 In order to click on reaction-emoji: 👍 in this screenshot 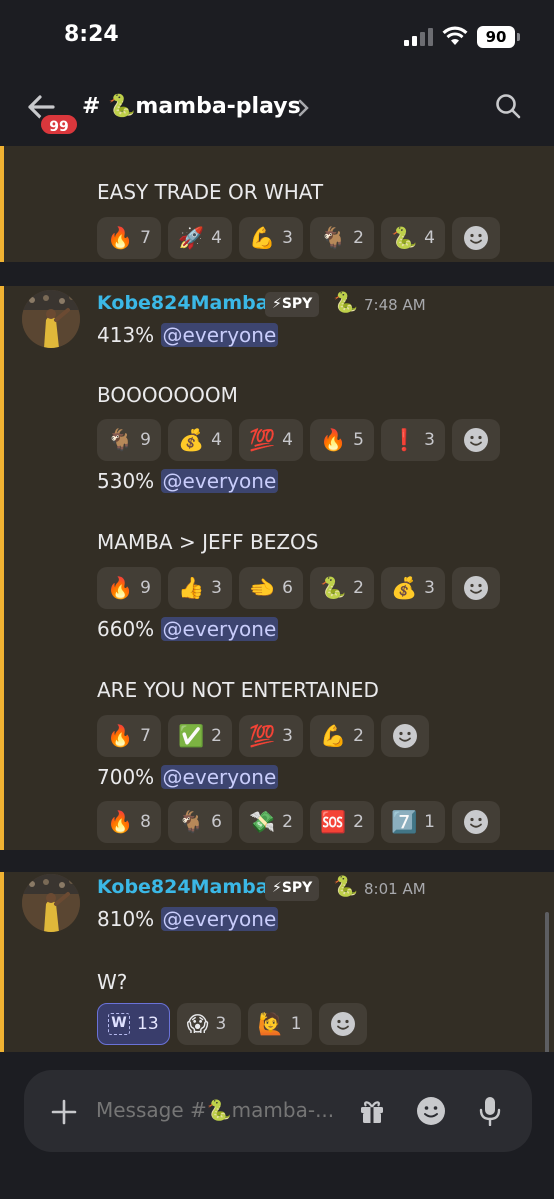, I will do `click(191, 587)`.